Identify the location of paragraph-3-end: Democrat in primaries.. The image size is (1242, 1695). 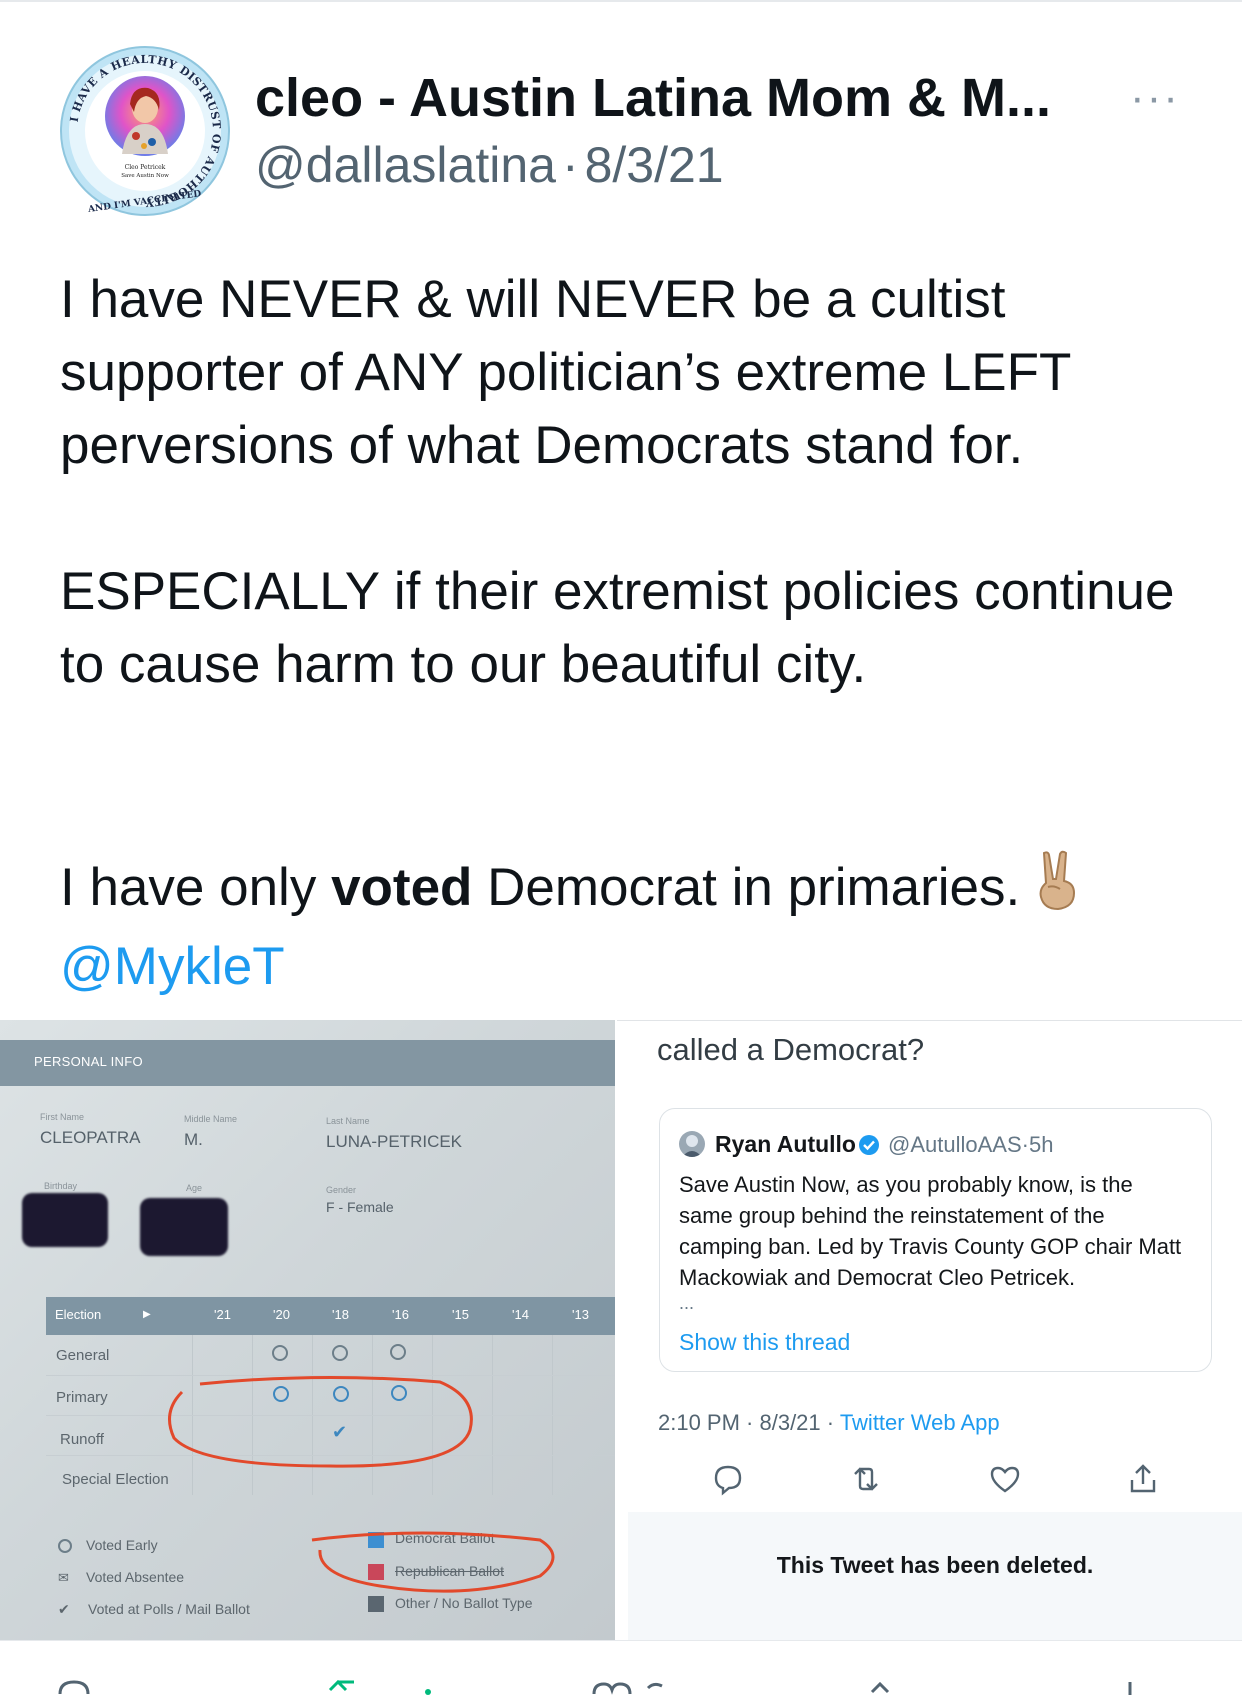
(746, 887).